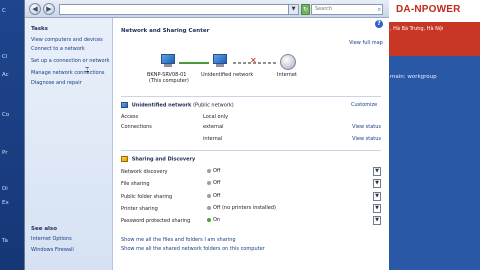 Image resolution: width=480 pixels, height=270 pixels. What do you see at coordinates (52, 250) in the screenshot?
I see `link-windows-firewall: Windows Firewall` at bounding box center [52, 250].